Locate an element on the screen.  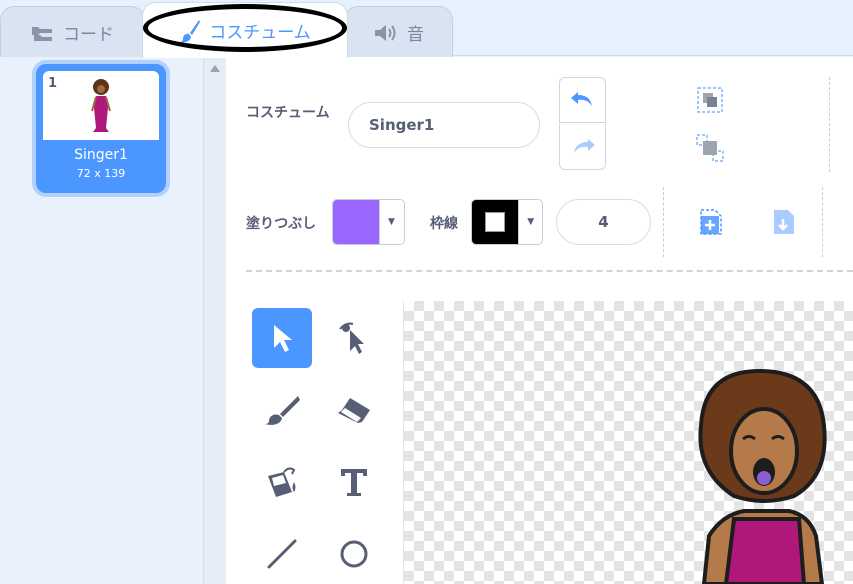
eraser-tool is located at coordinates (354, 410).